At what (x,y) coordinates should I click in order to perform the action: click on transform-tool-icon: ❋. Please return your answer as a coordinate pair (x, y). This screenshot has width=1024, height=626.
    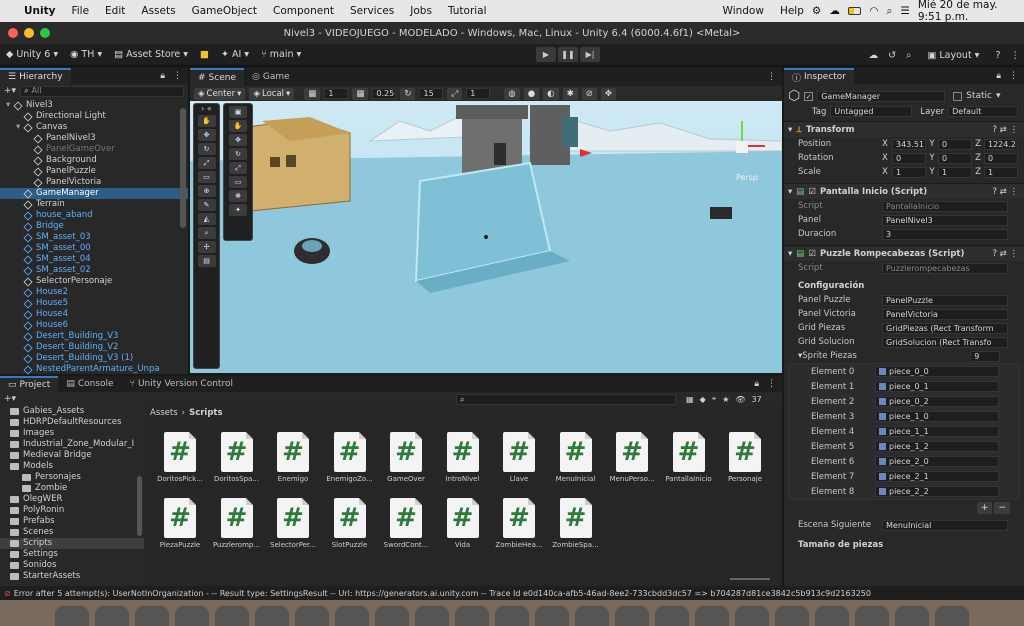
    Looking at the image, I should click on (238, 196).